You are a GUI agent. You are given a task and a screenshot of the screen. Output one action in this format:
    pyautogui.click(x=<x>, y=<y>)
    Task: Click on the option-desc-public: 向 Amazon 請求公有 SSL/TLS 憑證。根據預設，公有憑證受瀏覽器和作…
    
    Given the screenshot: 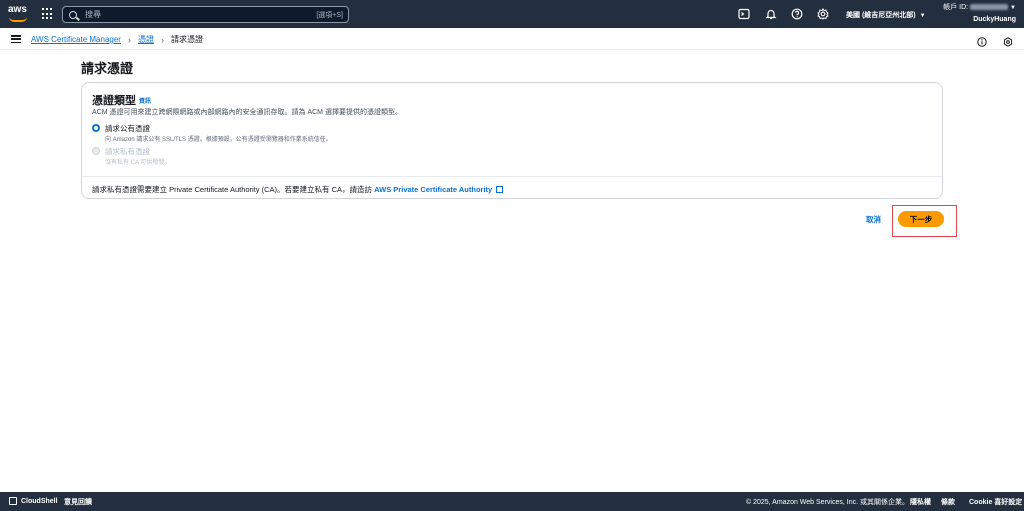 What is the action you would take?
    pyautogui.click(x=218, y=140)
    